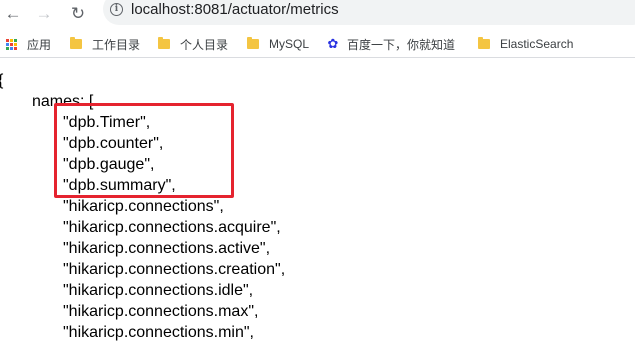 This screenshot has height=343, width=635. What do you see at coordinates (369, 12) in the screenshot?
I see `address-bar: i localhost:8081/actuator/metrics` at bounding box center [369, 12].